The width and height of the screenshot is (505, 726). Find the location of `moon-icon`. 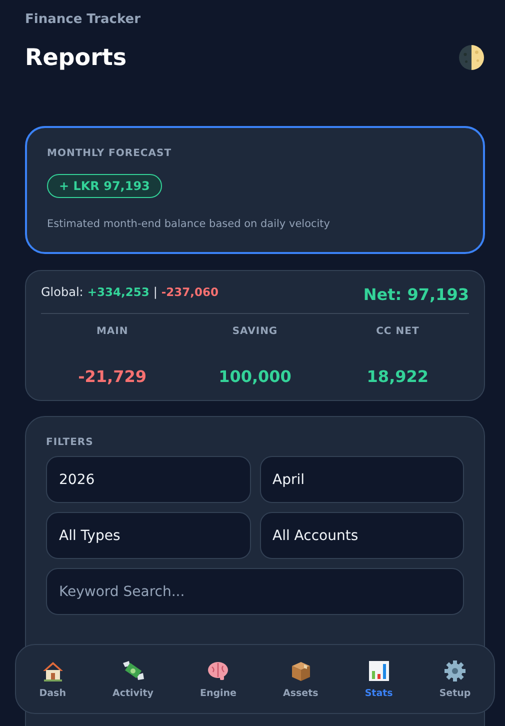

moon-icon is located at coordinates (471, 57).